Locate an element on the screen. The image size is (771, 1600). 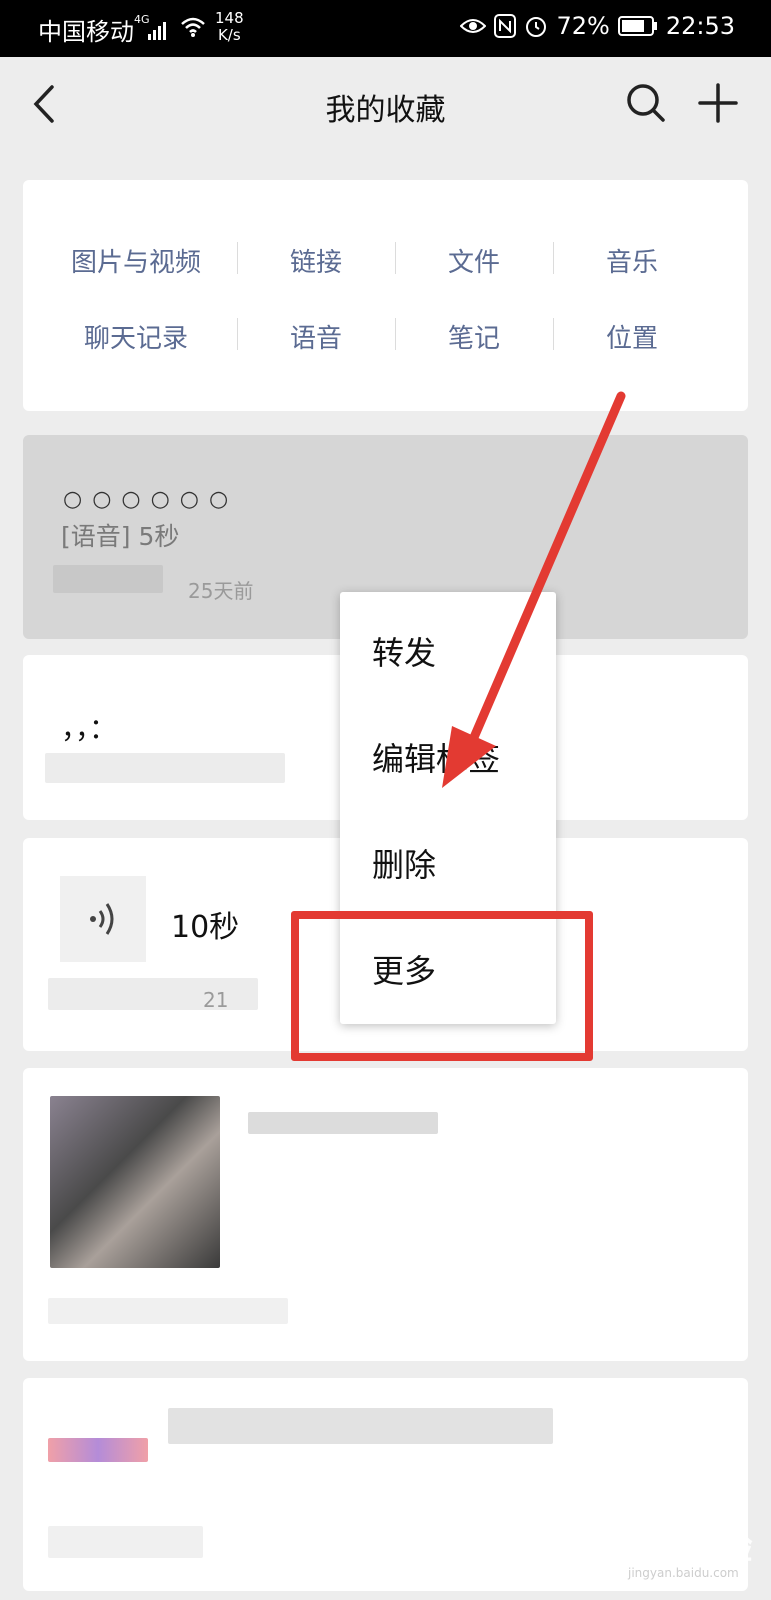
red-arrow-annotation is located at coordinates (534, 589).